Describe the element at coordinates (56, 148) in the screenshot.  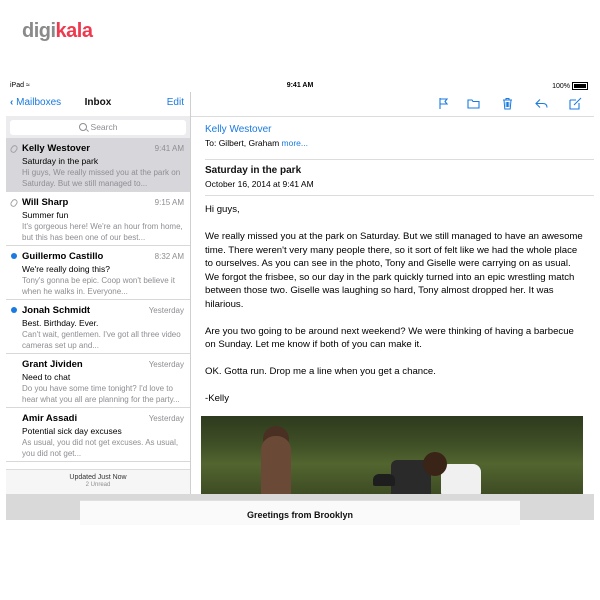
I see `sender-name: Kelly Westover` at that location.